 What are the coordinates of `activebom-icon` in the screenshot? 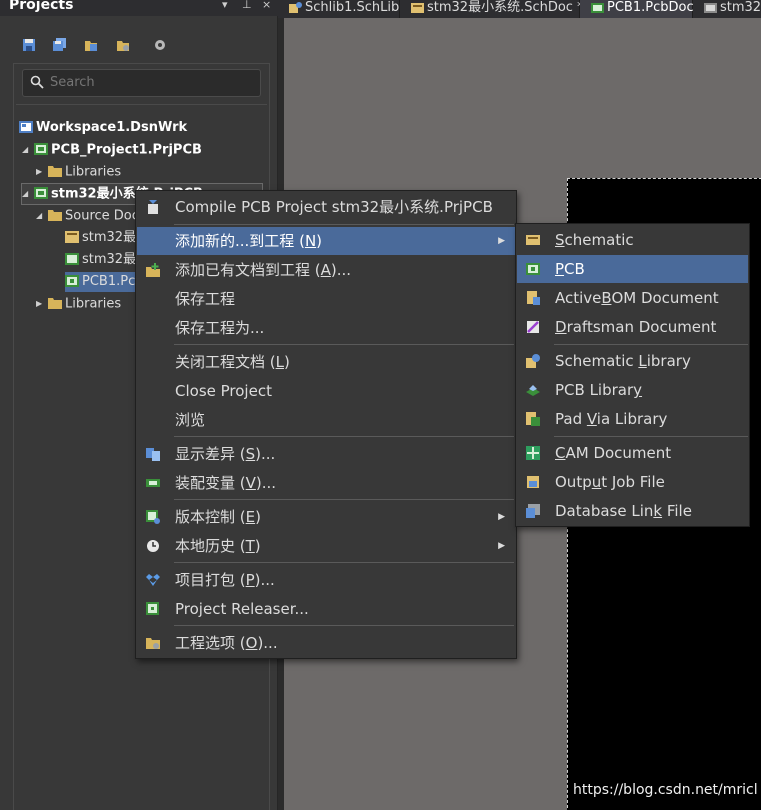 It's located at (533, 298).